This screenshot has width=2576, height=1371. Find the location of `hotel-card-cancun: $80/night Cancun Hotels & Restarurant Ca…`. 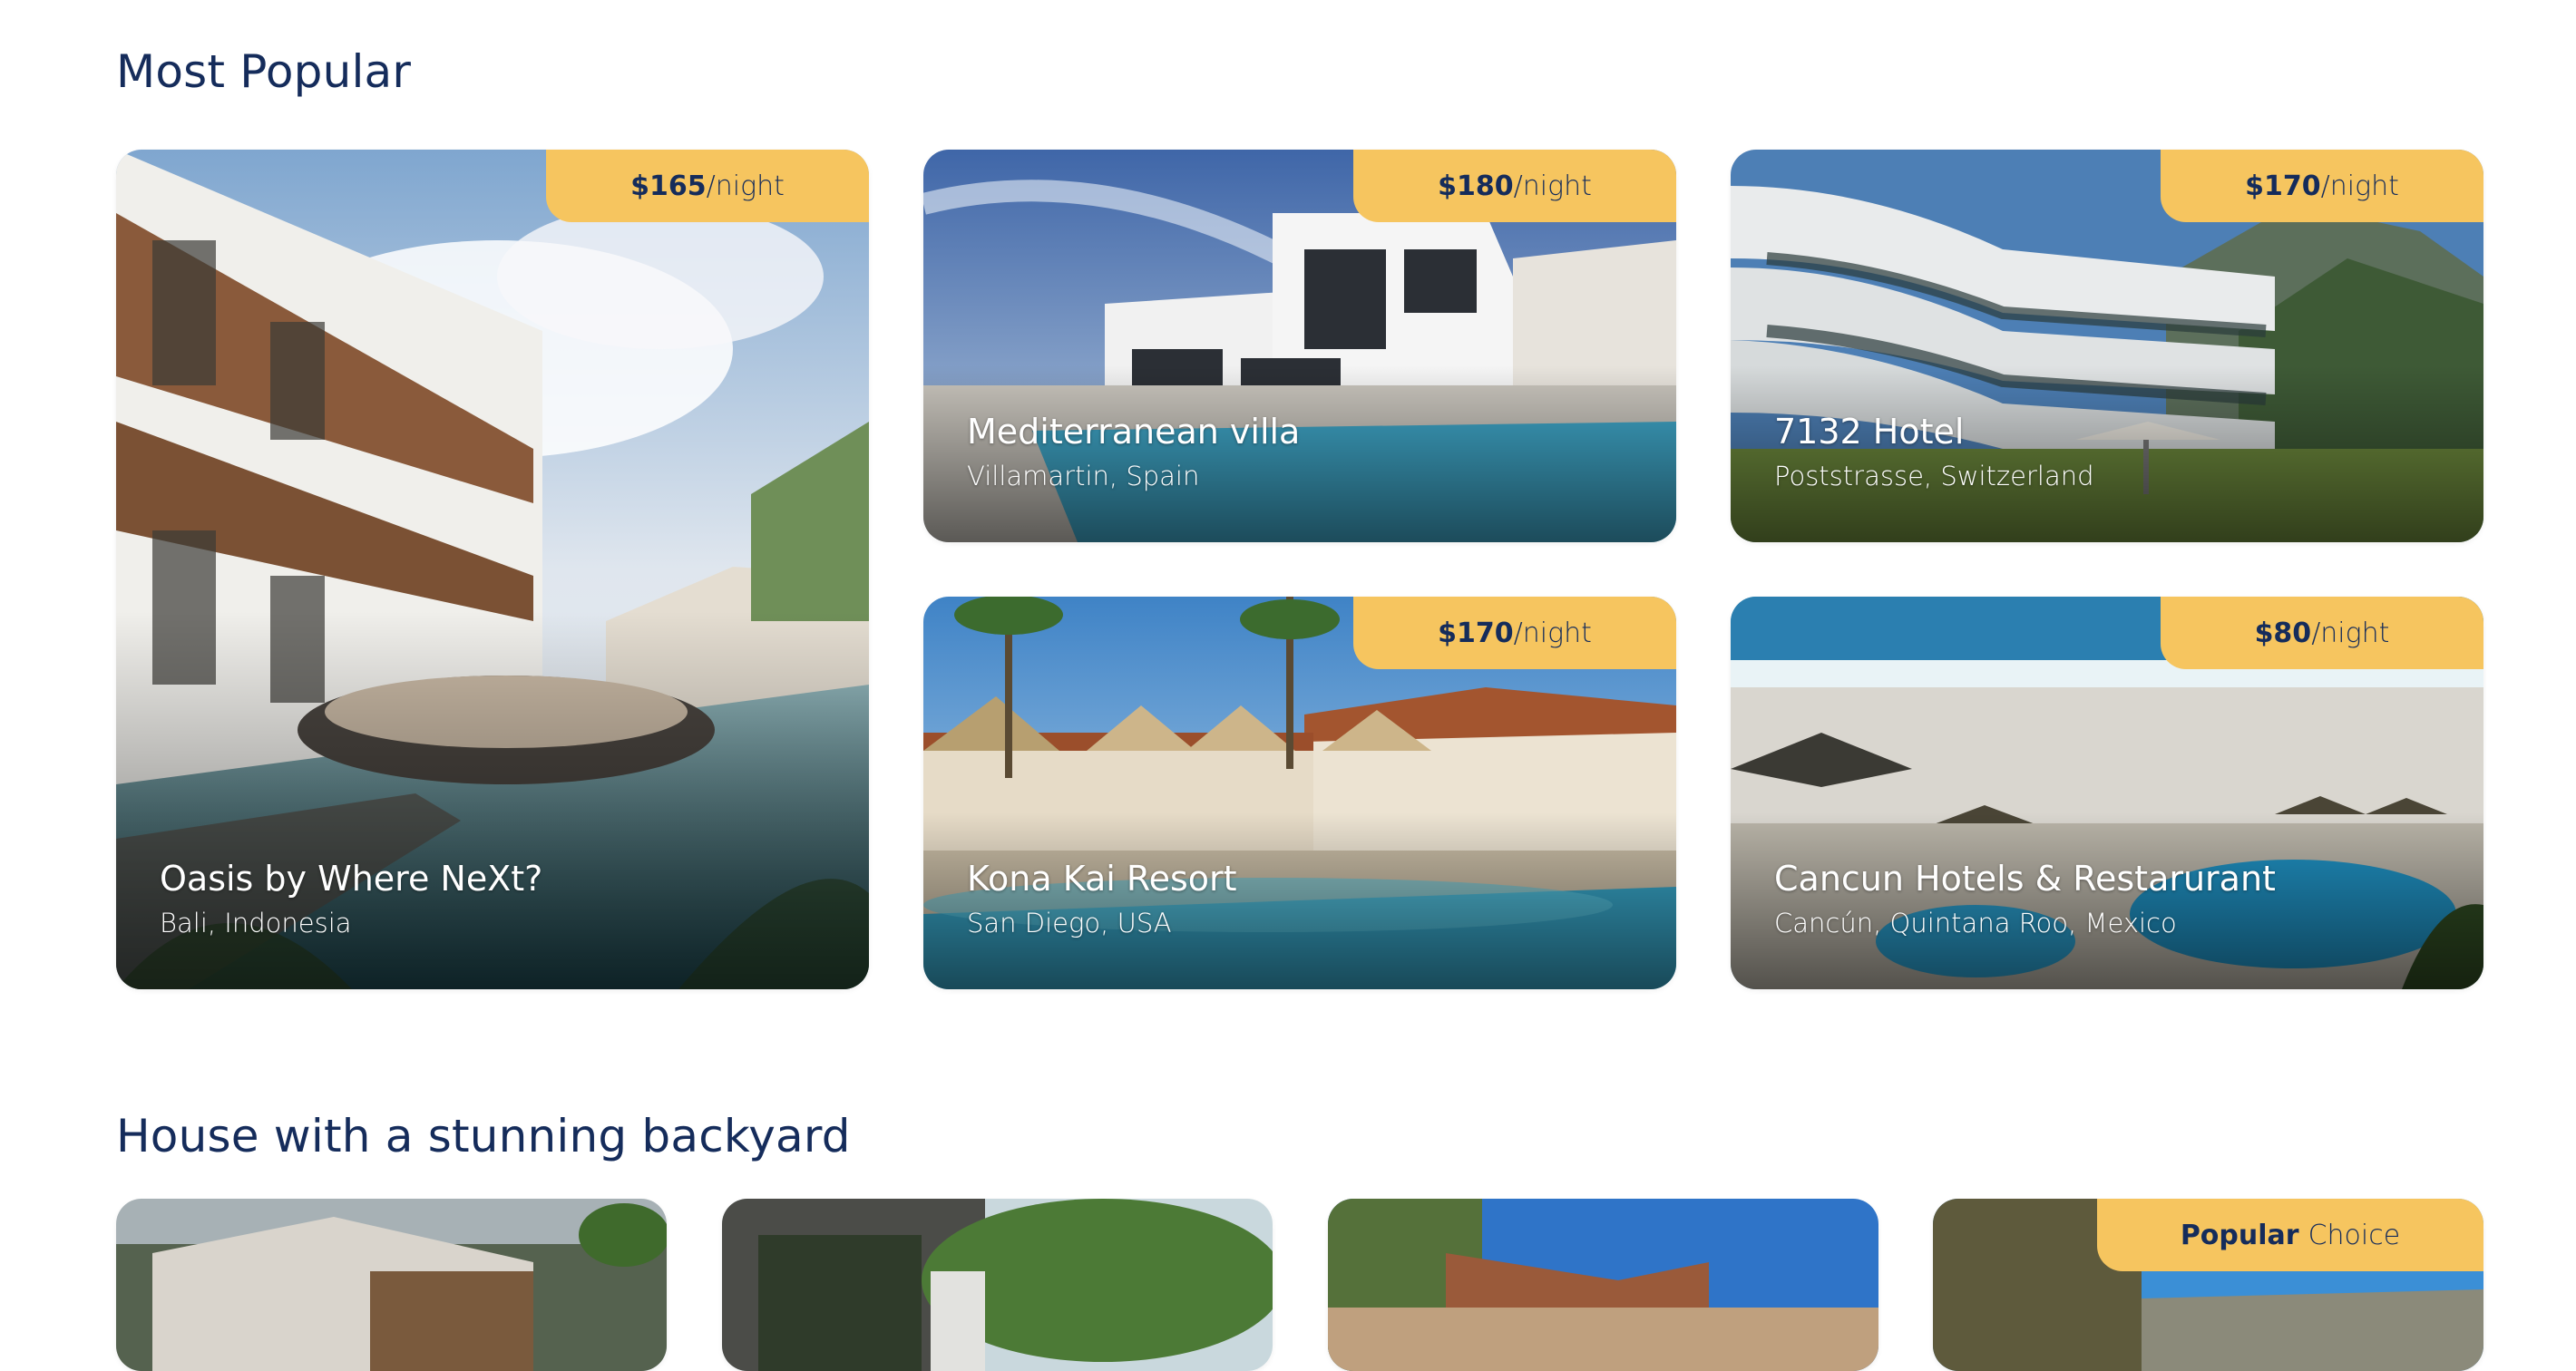

hotel-card-cancun: $80/night Cancun Hotels & Restarurant Ca… is located at coordinates (2107, 793).